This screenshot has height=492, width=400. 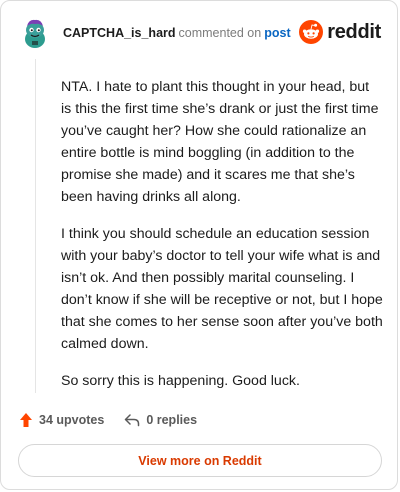 I want to click on upvote-button: 34 upvotes, so click(x=61, y=420).